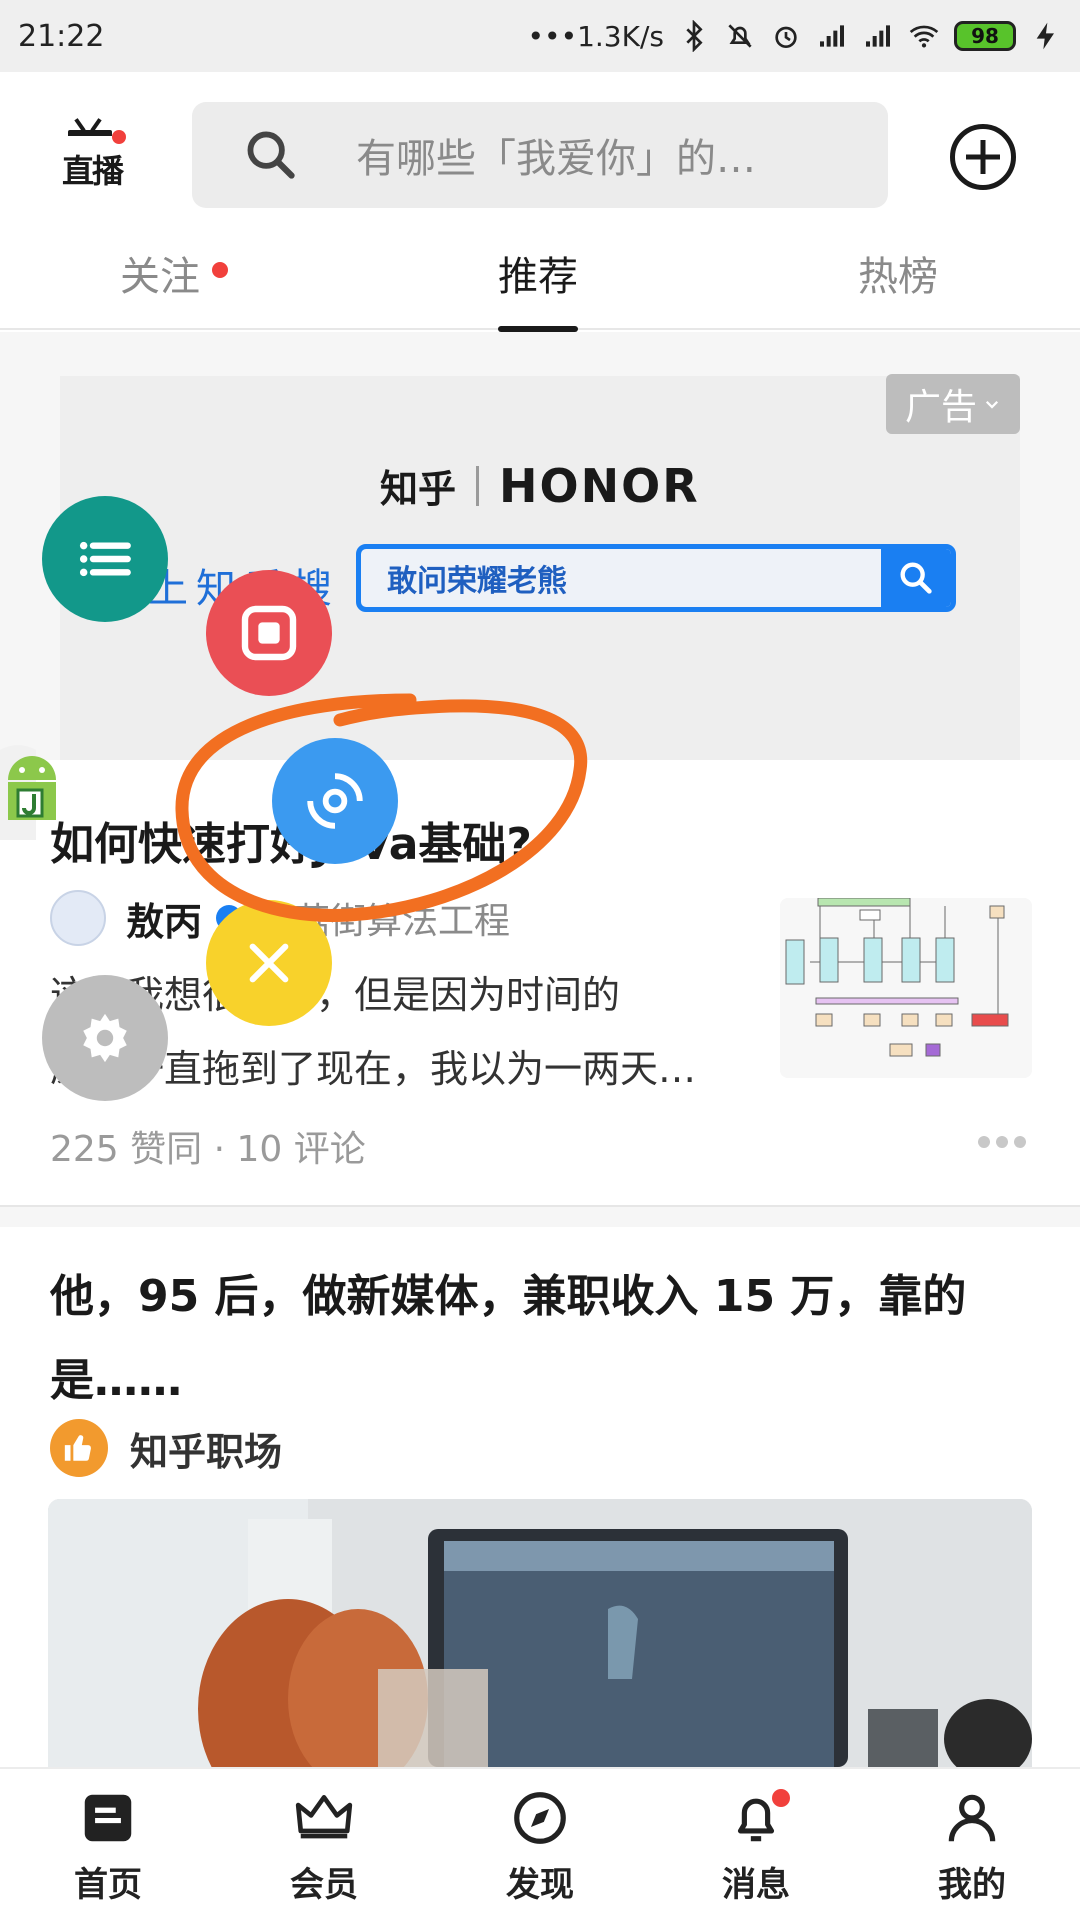 The height and width of the screenshot is (1920, 1080). Describe the element at coordinates (972, 1885) in the screenshot. I see `nav-profile-label: 我的` at that location.